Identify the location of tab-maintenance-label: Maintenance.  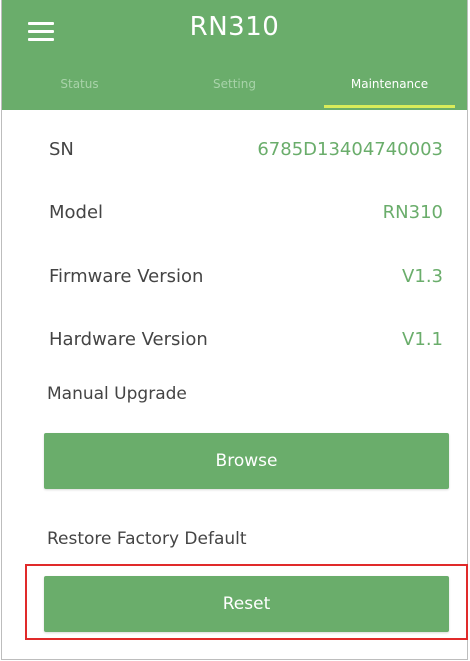
(389, 84).